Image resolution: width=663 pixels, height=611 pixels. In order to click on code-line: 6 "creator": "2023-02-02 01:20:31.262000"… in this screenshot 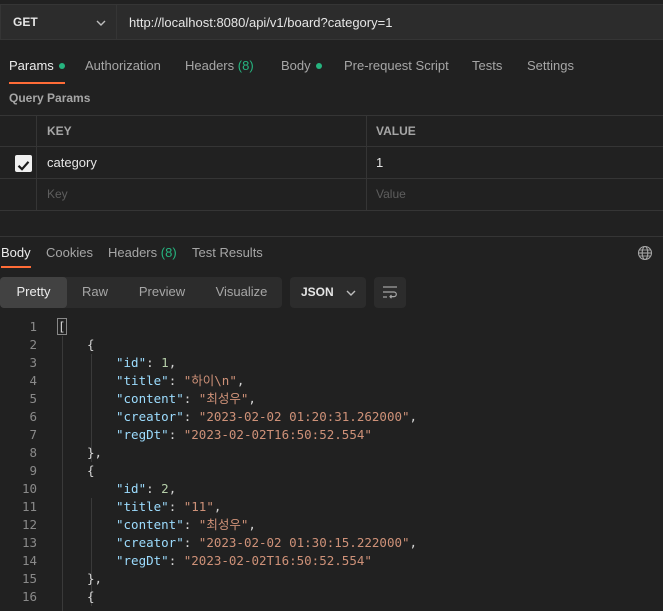, I will do `click(331, 417)`.